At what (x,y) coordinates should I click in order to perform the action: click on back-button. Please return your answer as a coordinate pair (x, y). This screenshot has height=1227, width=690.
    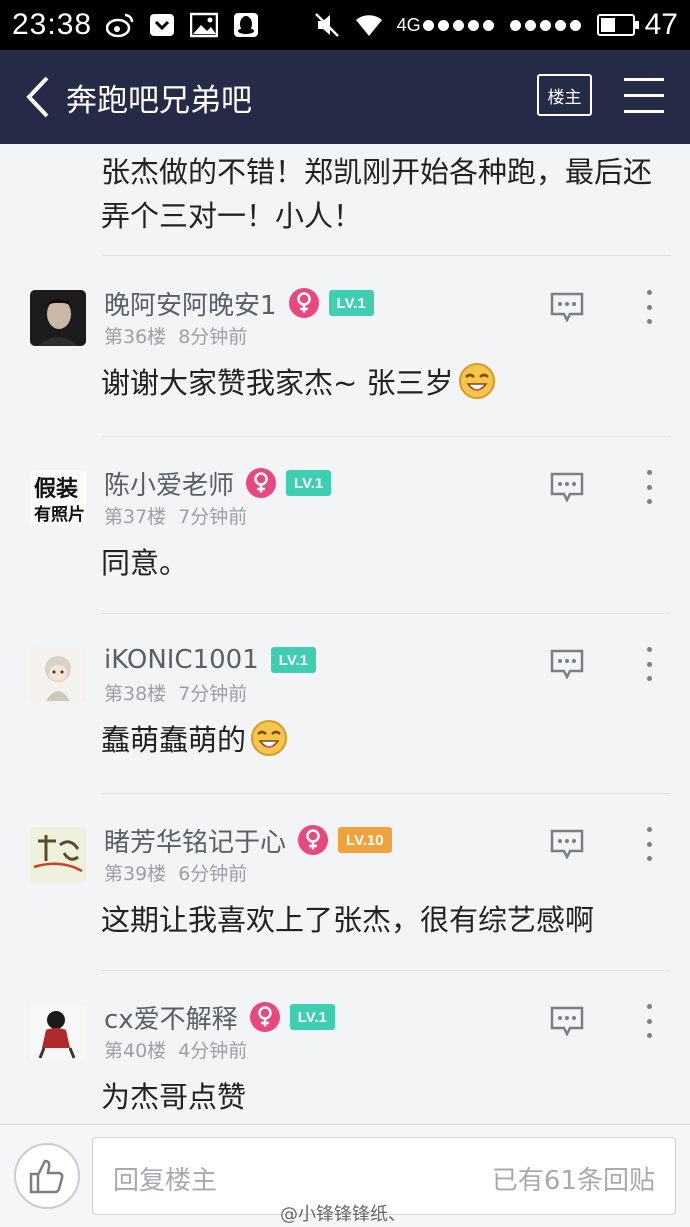
    Looking at the image, I should click on (38, 97).